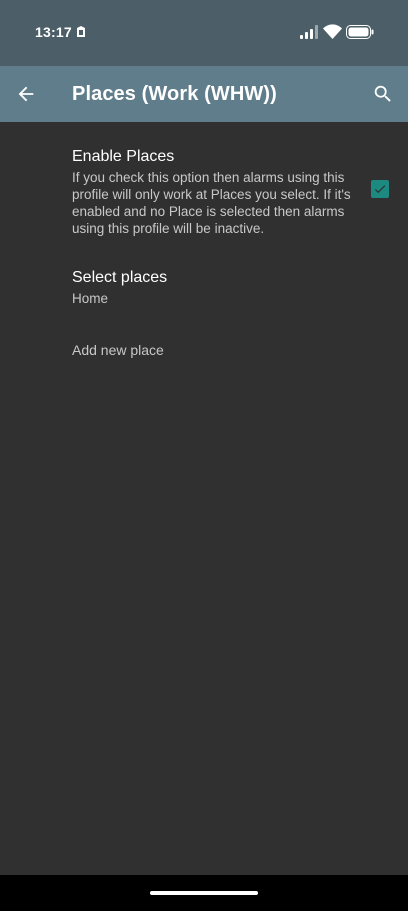  I want to click on navigation-bar, so click(204, 893).